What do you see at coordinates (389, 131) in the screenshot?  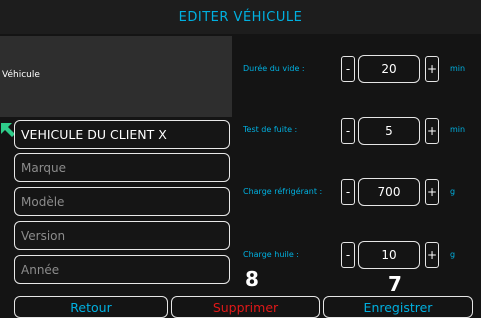 I see `leak-test-value: 5` at bounding box center [389, 131].